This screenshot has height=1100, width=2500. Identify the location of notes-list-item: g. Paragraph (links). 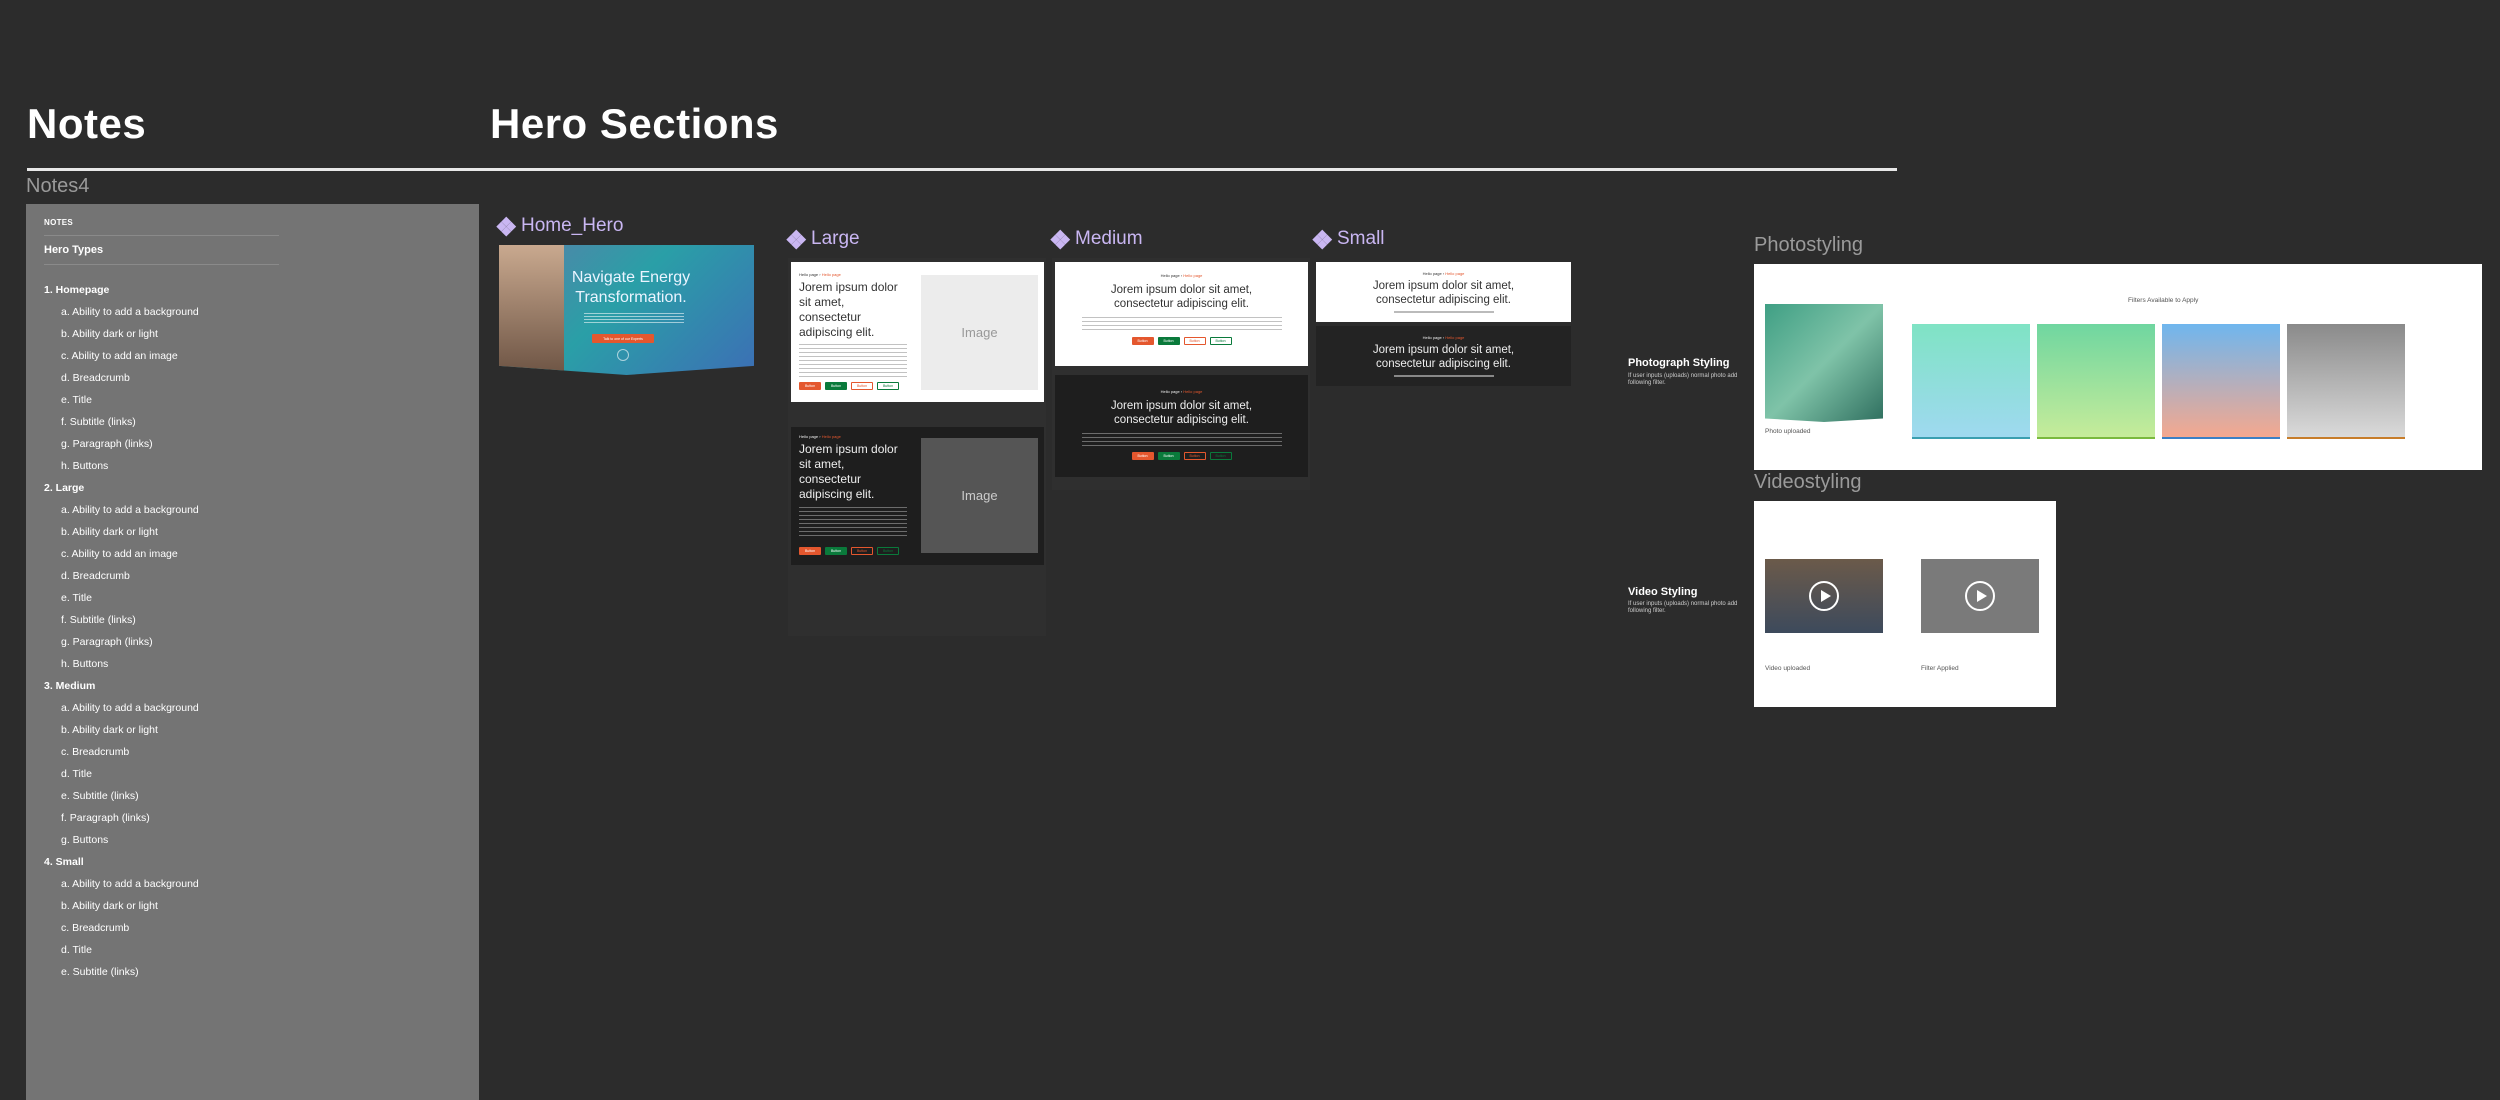
(107, 444).